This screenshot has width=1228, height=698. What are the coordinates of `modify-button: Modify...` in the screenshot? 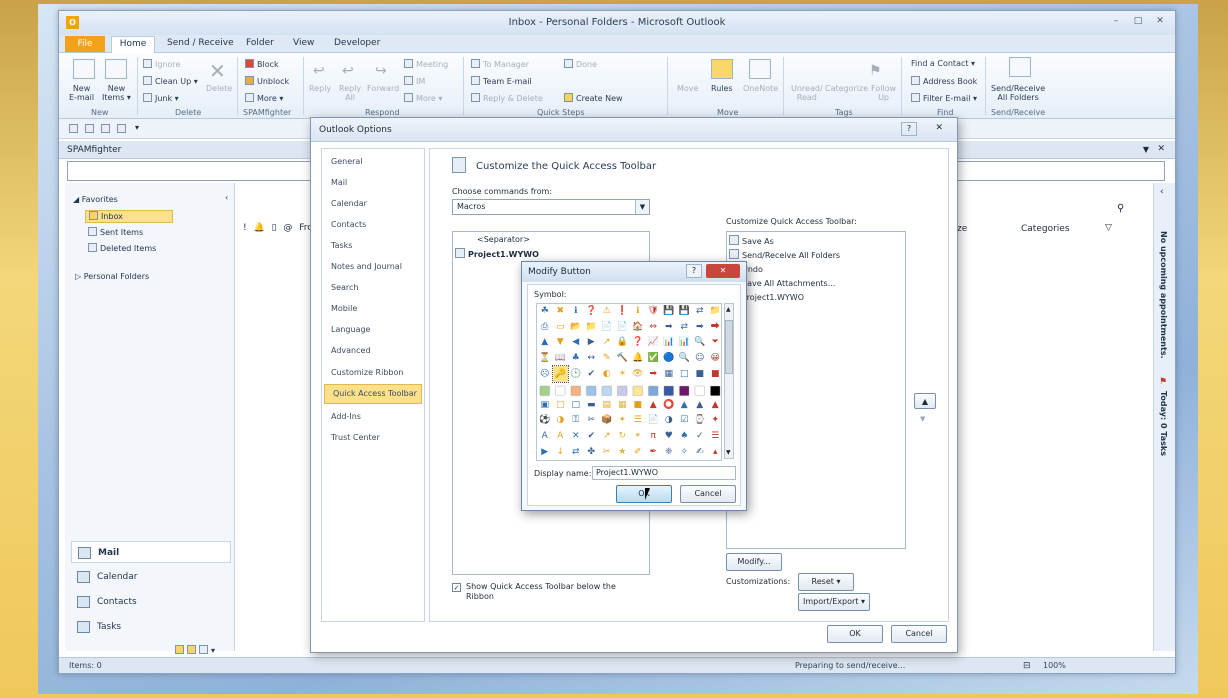 It's located at (754, 562).